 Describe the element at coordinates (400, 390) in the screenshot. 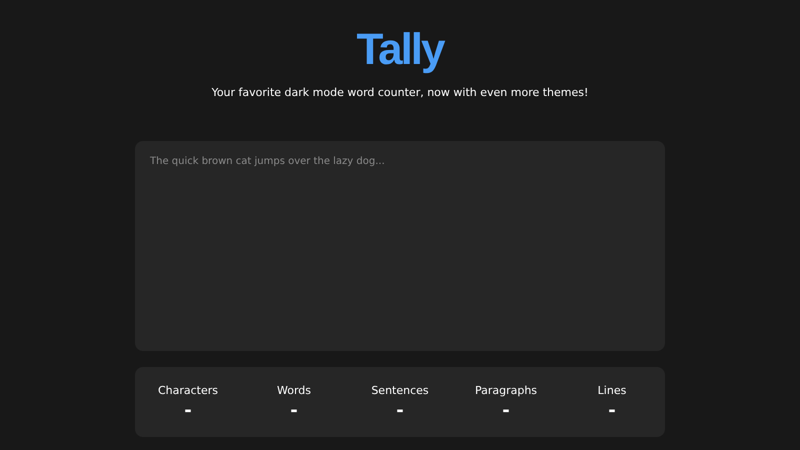

I see `stat-label: Sentences` at that location.